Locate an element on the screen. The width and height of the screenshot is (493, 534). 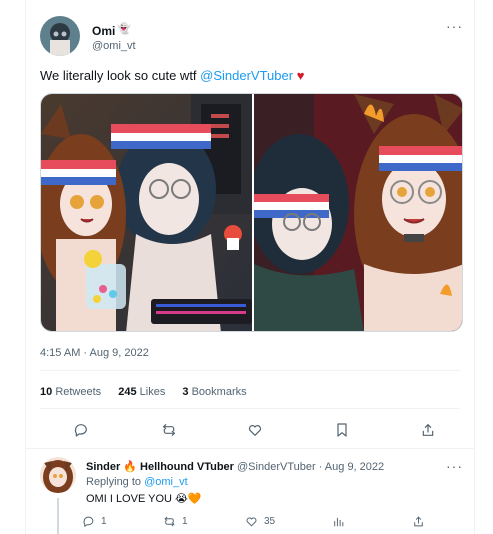
reply-share-button is located at coordinates (418, 521).